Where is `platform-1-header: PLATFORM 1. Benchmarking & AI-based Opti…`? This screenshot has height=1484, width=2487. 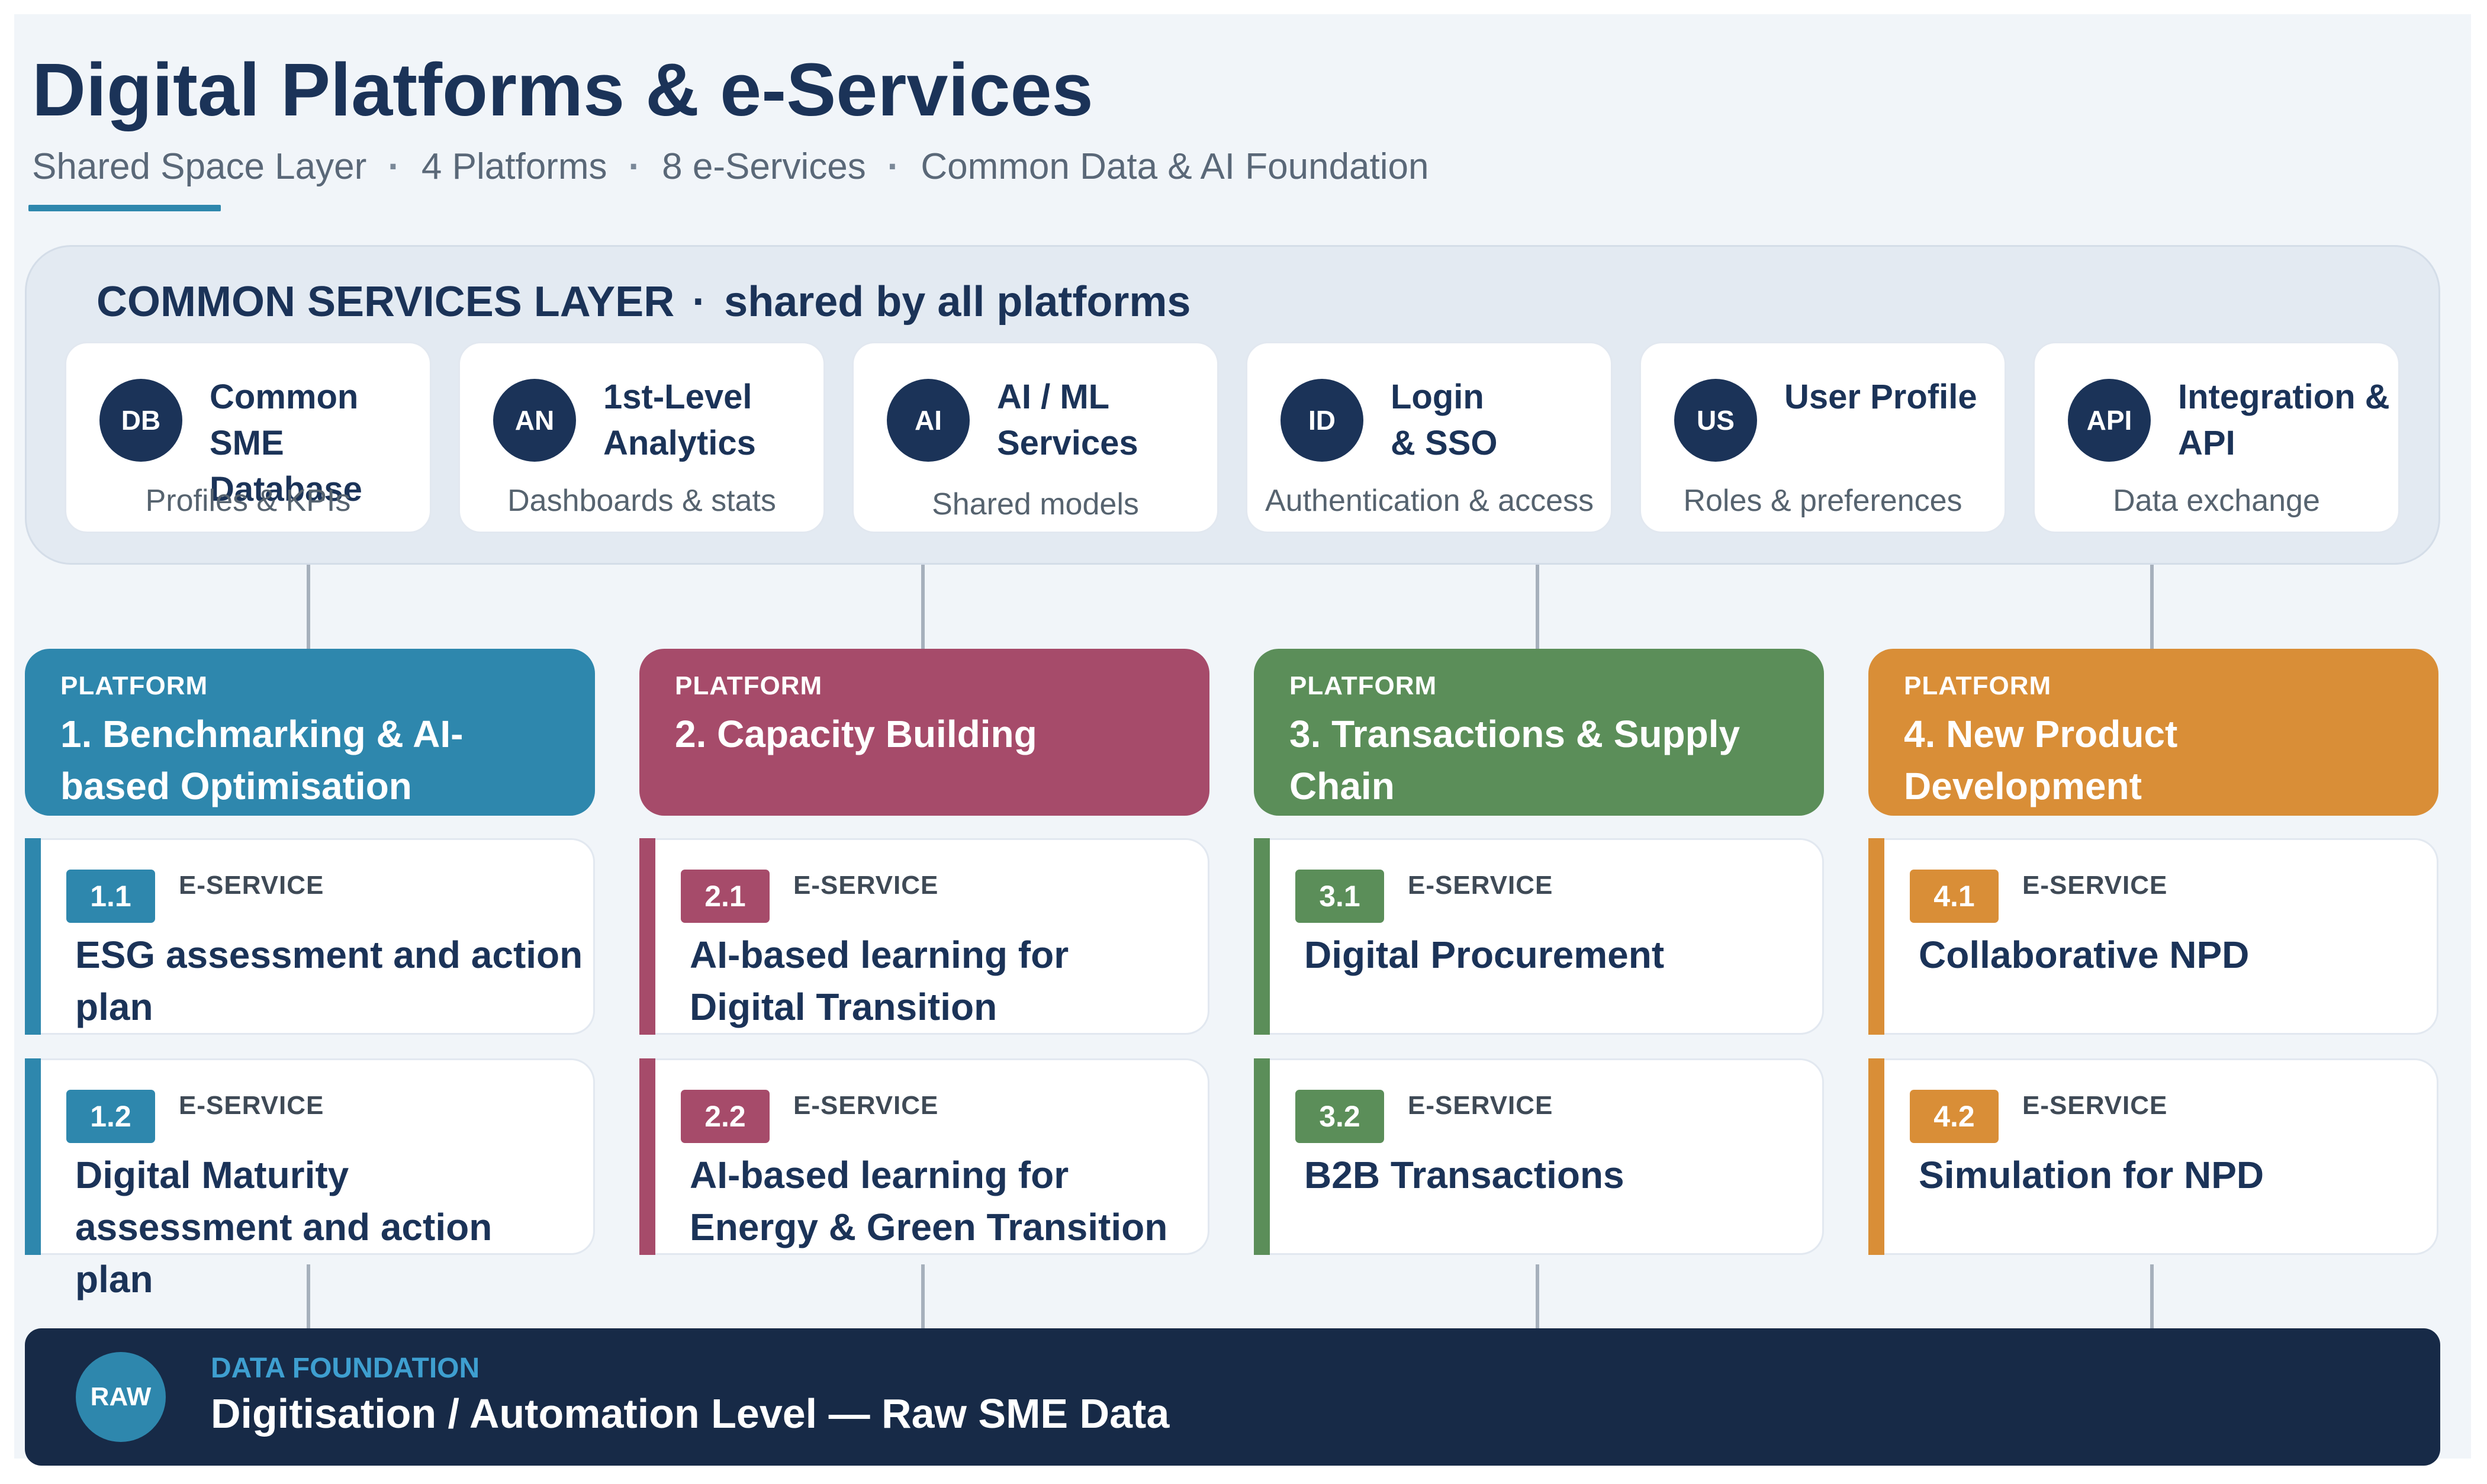
platform-1-header: PLATFORM 1. Benchmarking & AI-based Opti… is located at coordinates (310, 732).